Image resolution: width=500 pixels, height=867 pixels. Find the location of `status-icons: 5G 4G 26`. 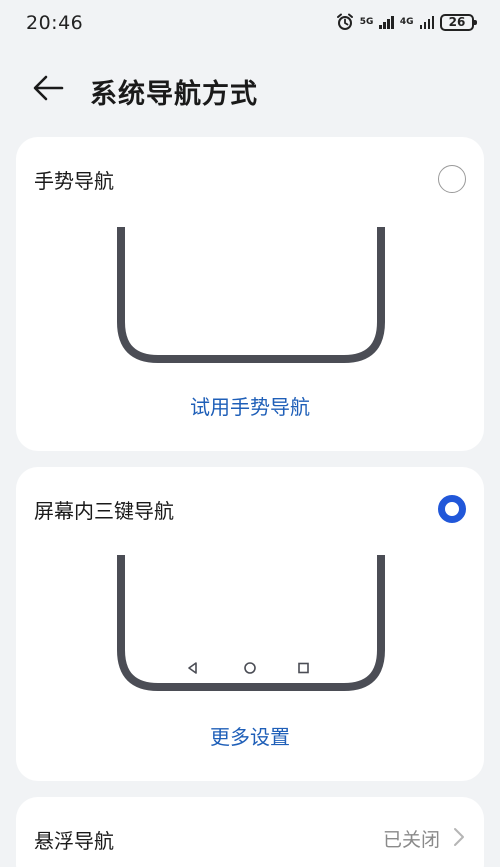

status-icons: 5G 4G 26 is located at coordinates (406, 22).